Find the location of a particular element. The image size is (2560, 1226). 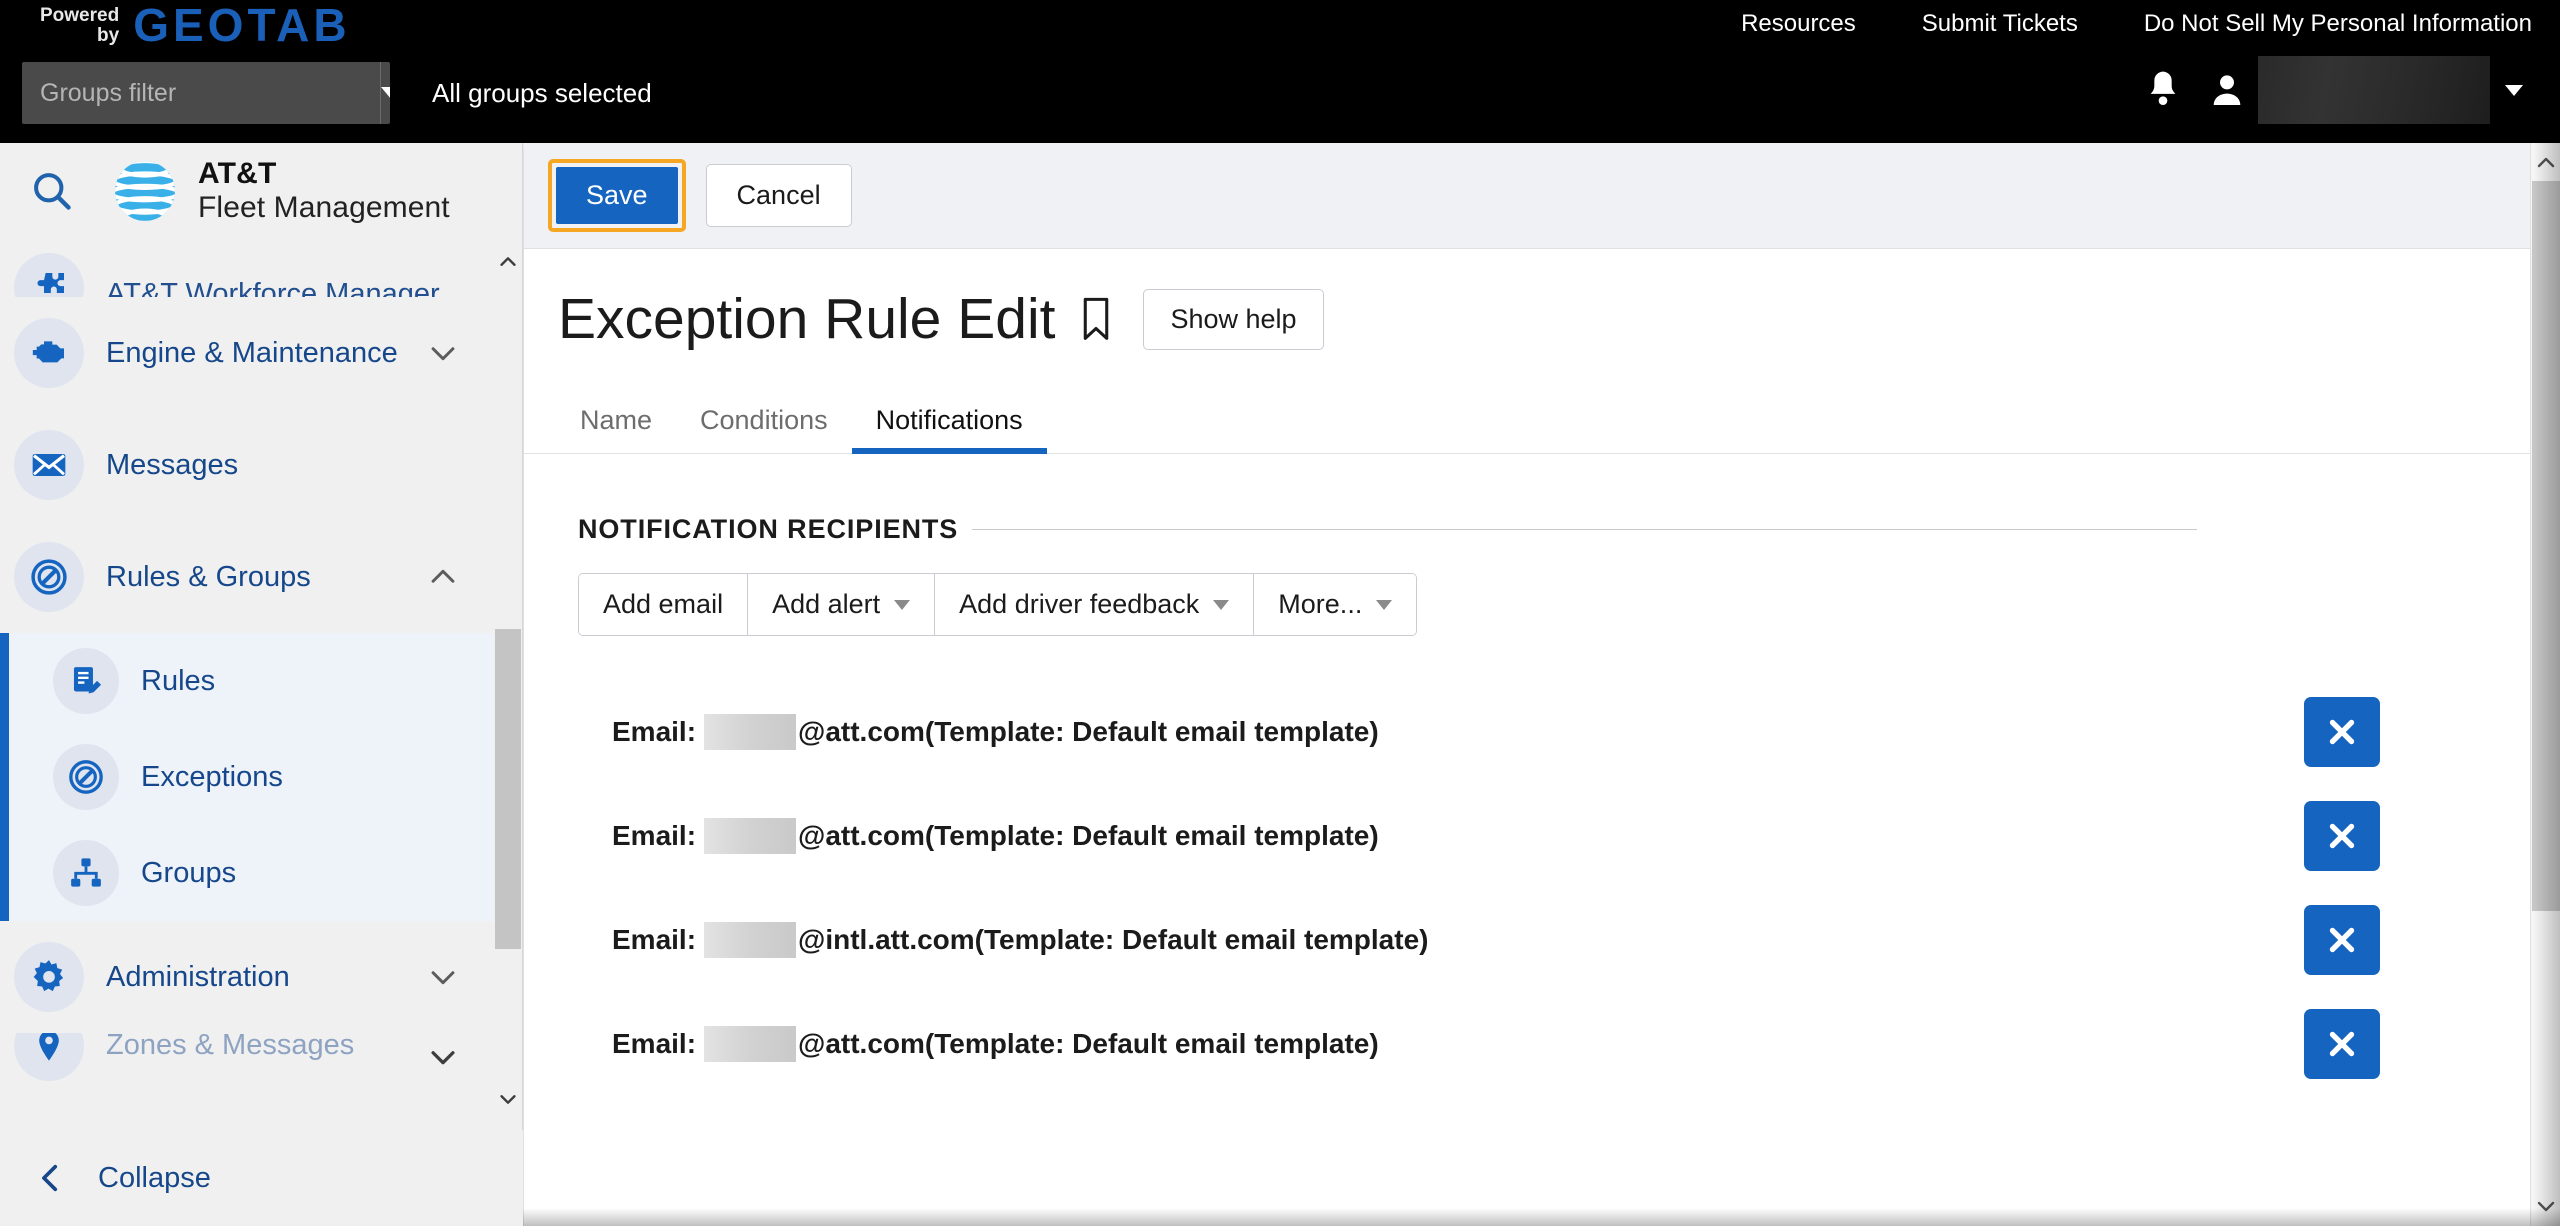

sidebar-scroll-down-button is located at coordinates (508, 1099).